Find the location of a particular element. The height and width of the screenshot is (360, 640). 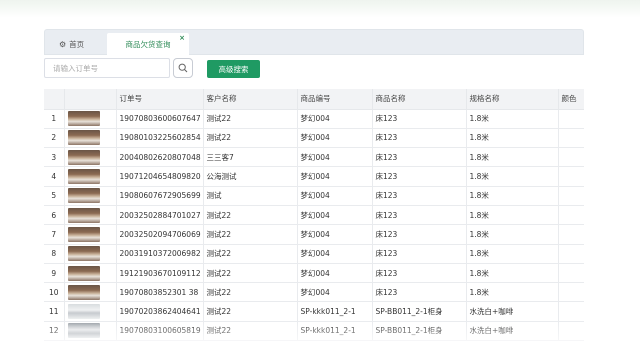

order-number: 20032502884701027 is located at coordinates (160, 215).